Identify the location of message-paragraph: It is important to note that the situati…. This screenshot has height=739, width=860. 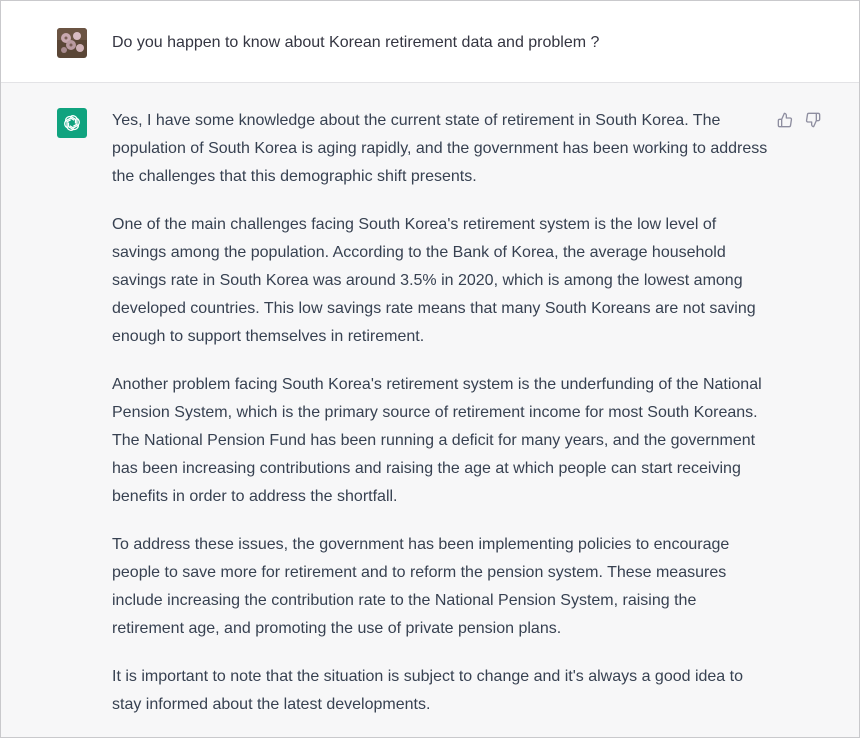
(427, 690).